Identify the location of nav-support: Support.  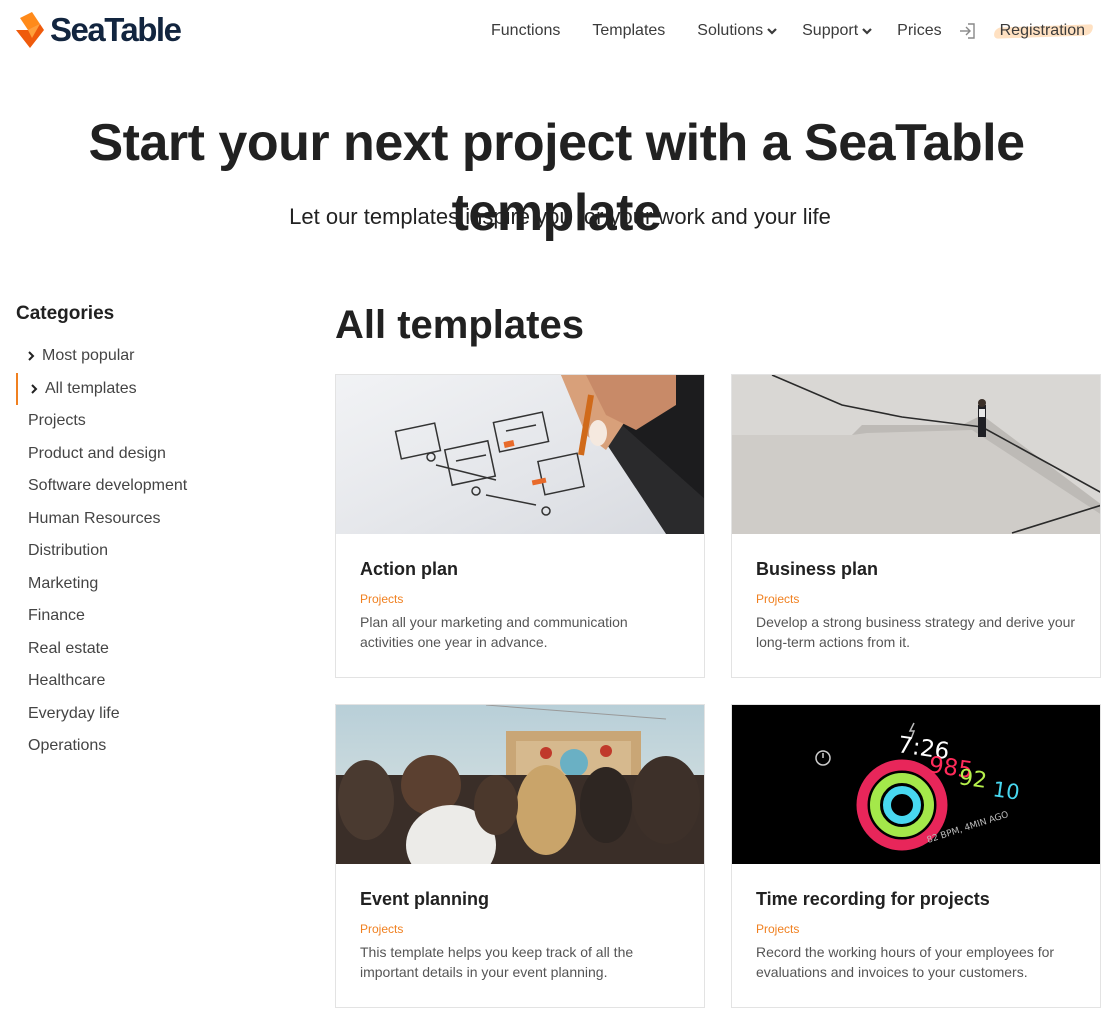
(837, 31).